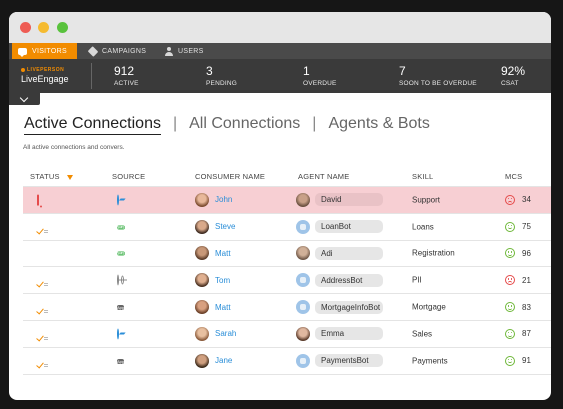 The width and height of the screenshot is (563, 409). I want to click on consumer-cell: Sarah, so click(215, 333).